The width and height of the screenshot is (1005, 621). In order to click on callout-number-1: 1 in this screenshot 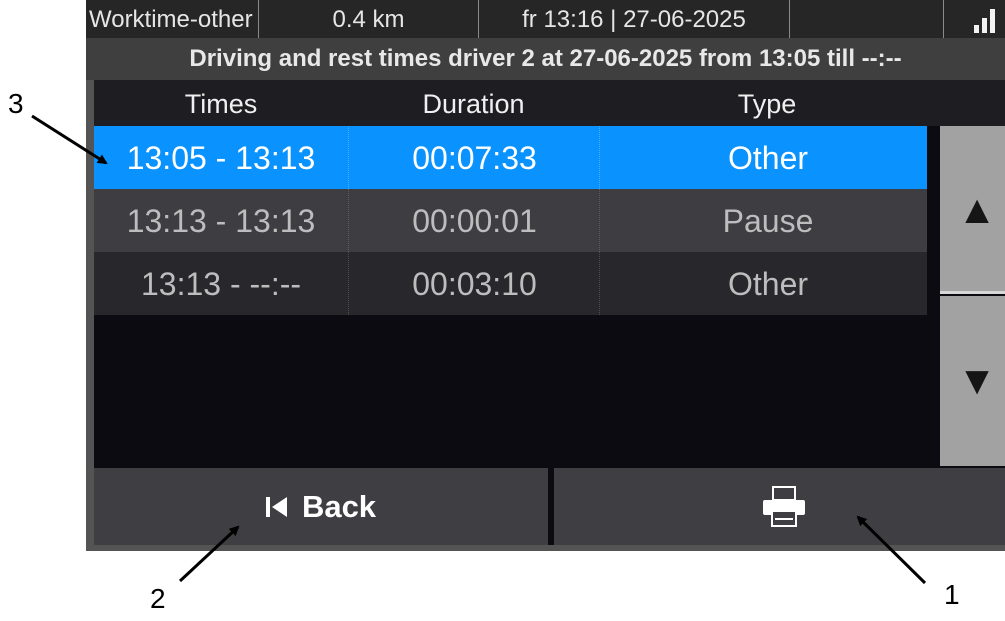, I will do `click(952, 594)`.